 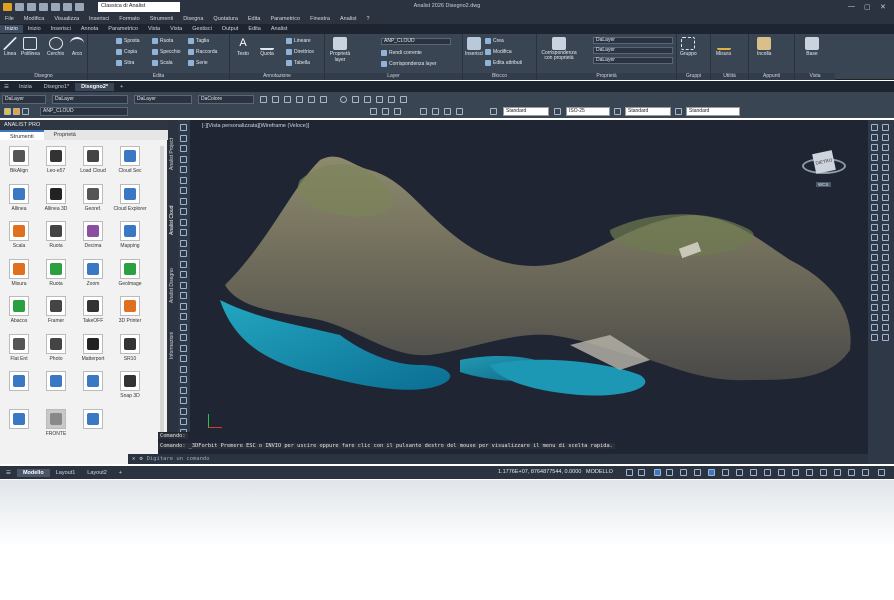 I want to click on current-layer-select: ANP_CLOUD, so click(x=84, y=111).